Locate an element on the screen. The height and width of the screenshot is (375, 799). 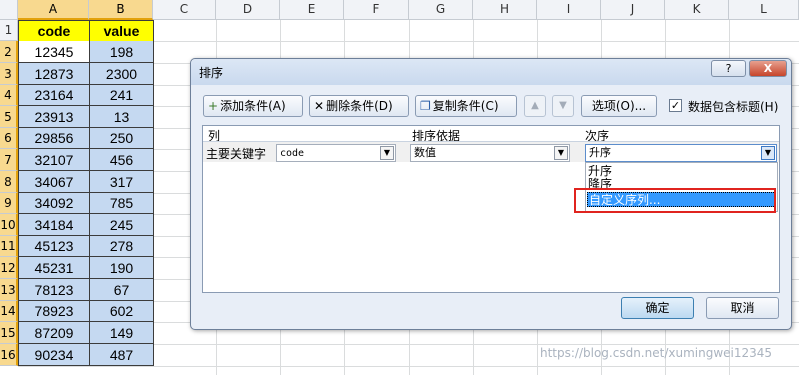
help-button: ? is located at coordinates (728, 68).